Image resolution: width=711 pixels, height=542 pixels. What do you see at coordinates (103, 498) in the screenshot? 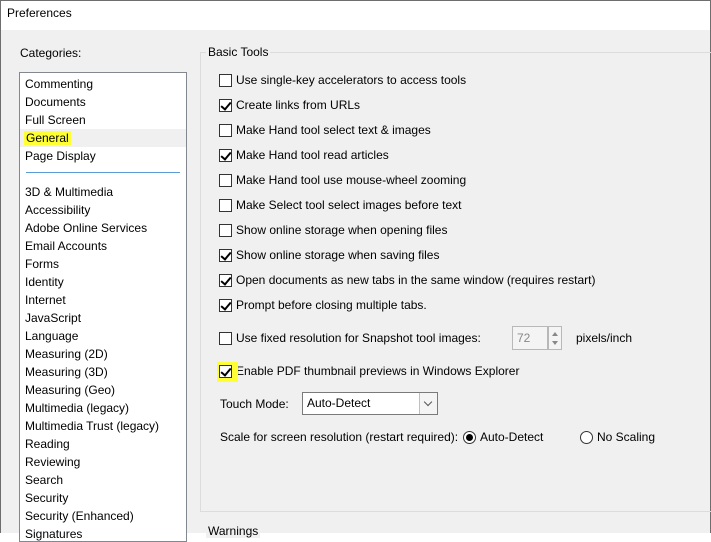
I see `category-item: Security` at bounding box center [103, 498].